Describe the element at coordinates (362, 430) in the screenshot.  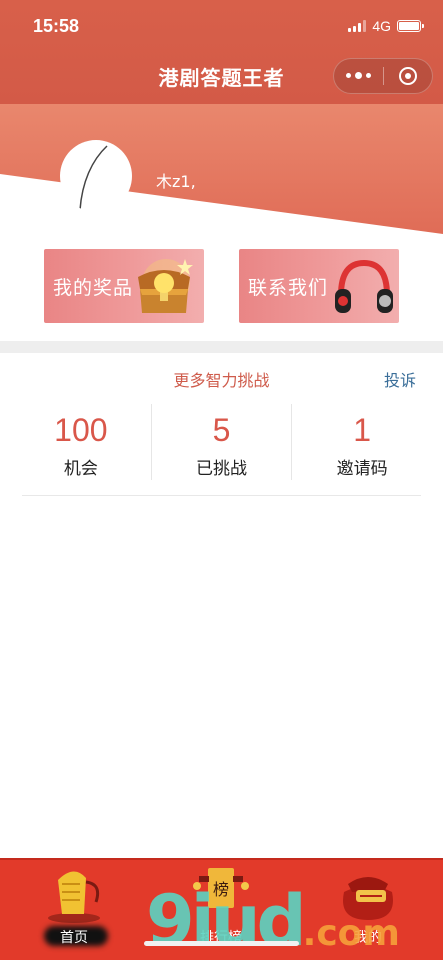
I see `stat-value: 1` at that location.